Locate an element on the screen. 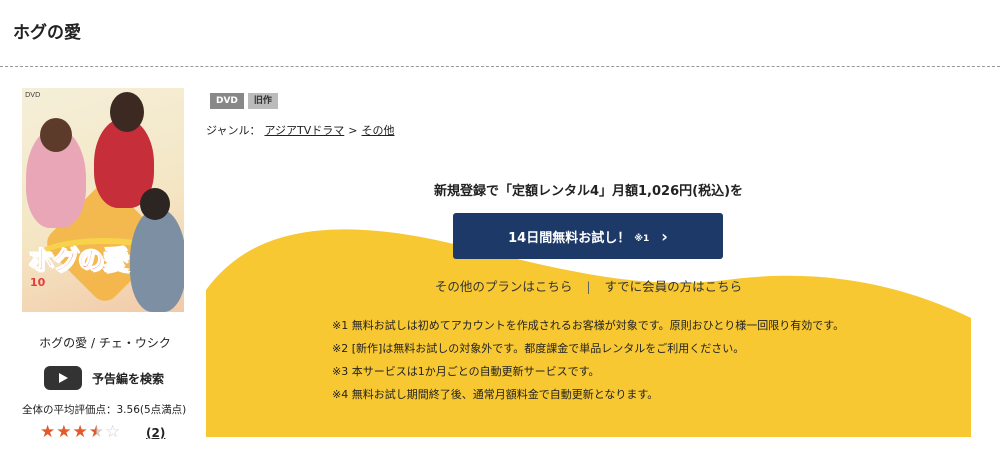  review-count-link: (2) is located at coordinates (155, 433).